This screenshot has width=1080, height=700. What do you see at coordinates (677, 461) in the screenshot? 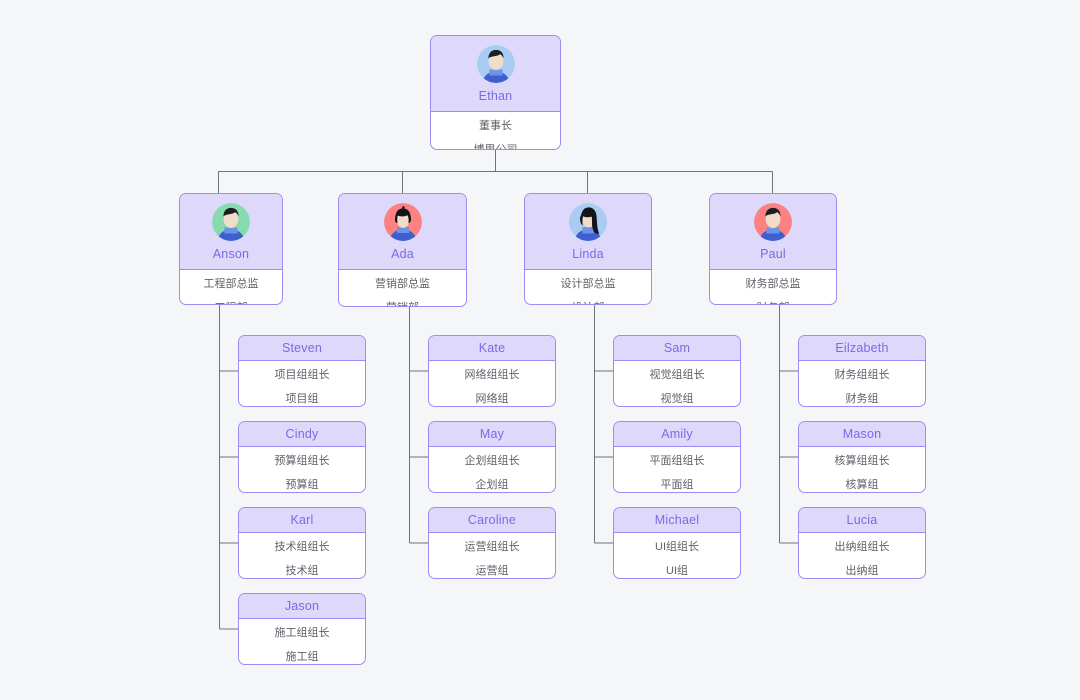
I see `node-title-amily: 平面组组长` at bounding box center [677, 461].